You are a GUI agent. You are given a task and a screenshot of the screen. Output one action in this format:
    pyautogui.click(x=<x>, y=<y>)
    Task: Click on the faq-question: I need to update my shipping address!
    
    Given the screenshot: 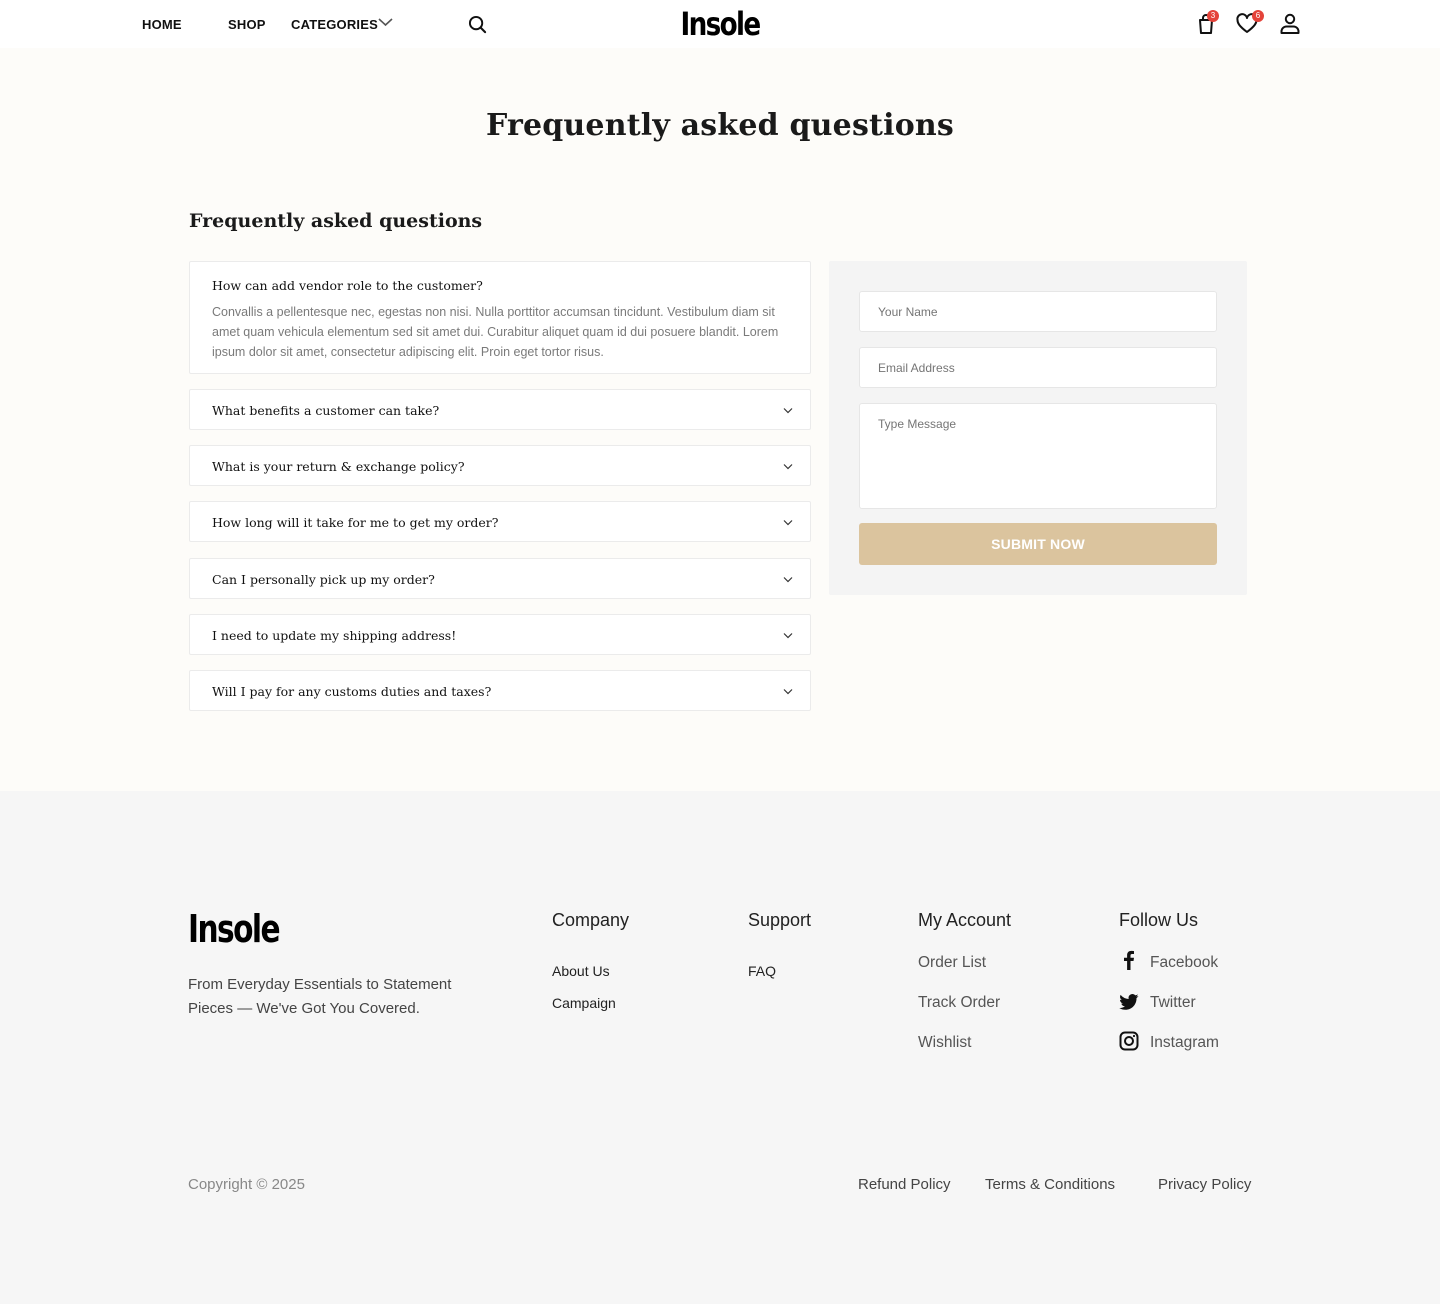 What is the action you would take?
    pyautogui.click(x=334, y=635)
    